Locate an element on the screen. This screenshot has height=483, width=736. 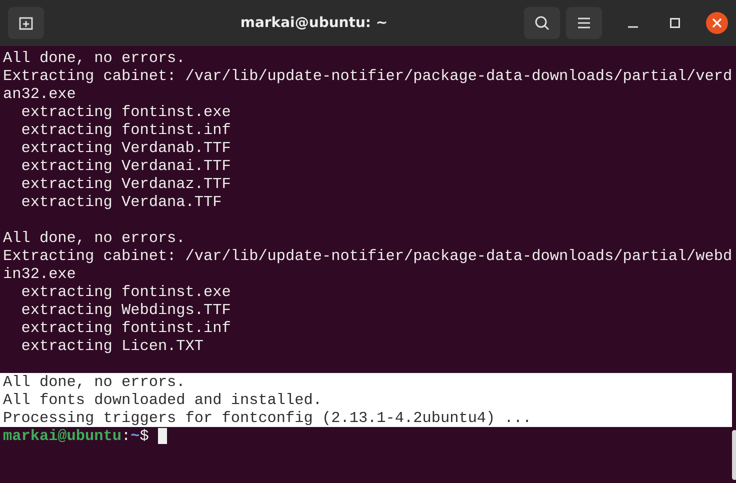
terminal-line: an32.exe is located at coordinates (39, 94).